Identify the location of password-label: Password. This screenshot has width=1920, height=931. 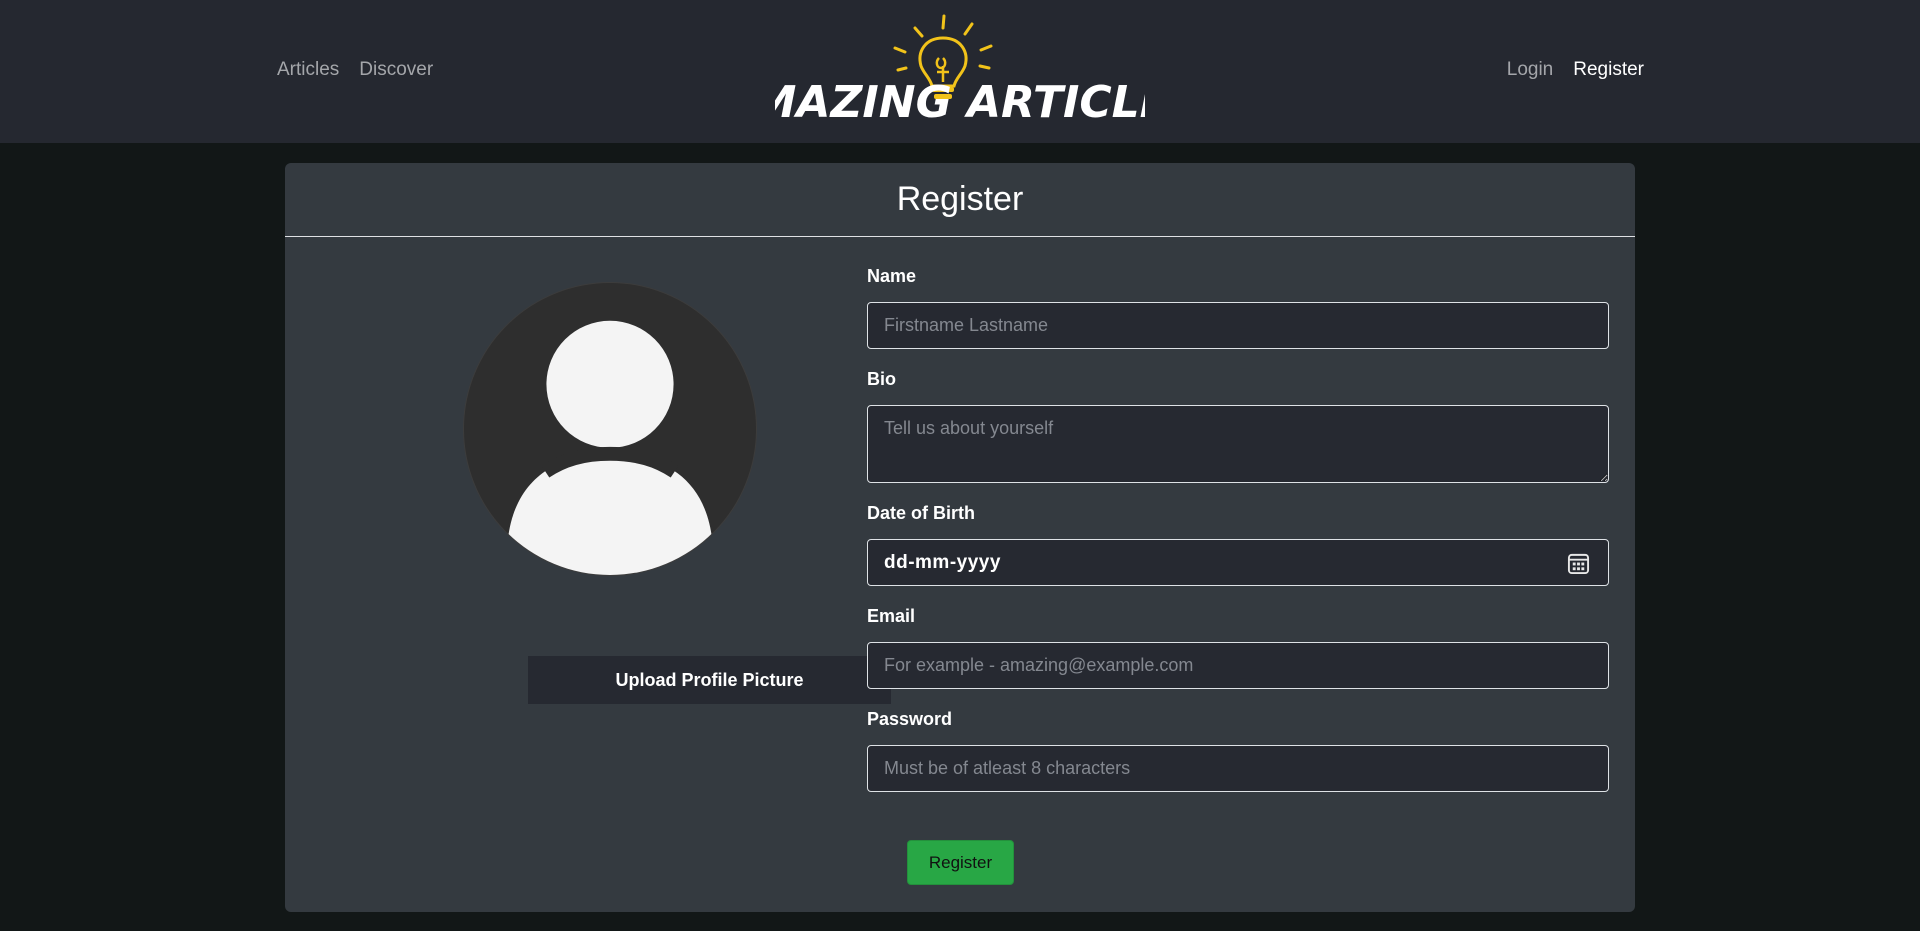
(910, 719).